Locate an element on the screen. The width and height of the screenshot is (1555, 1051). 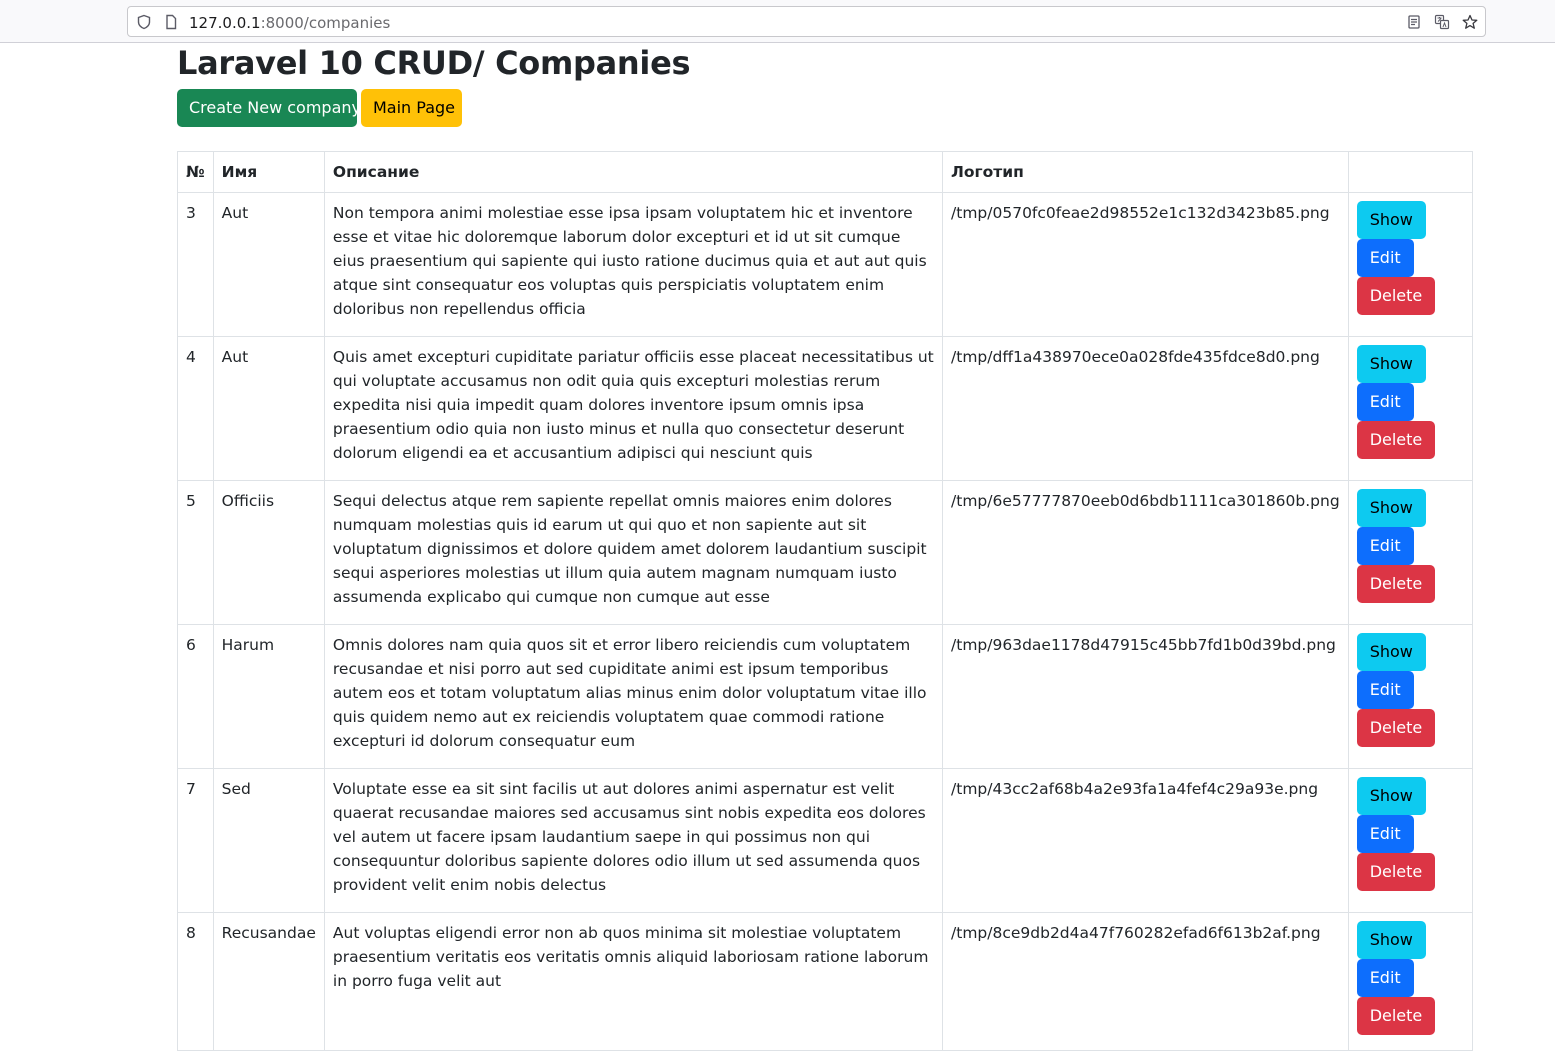
cell-id: 8 is located at coordinates (195, 981).